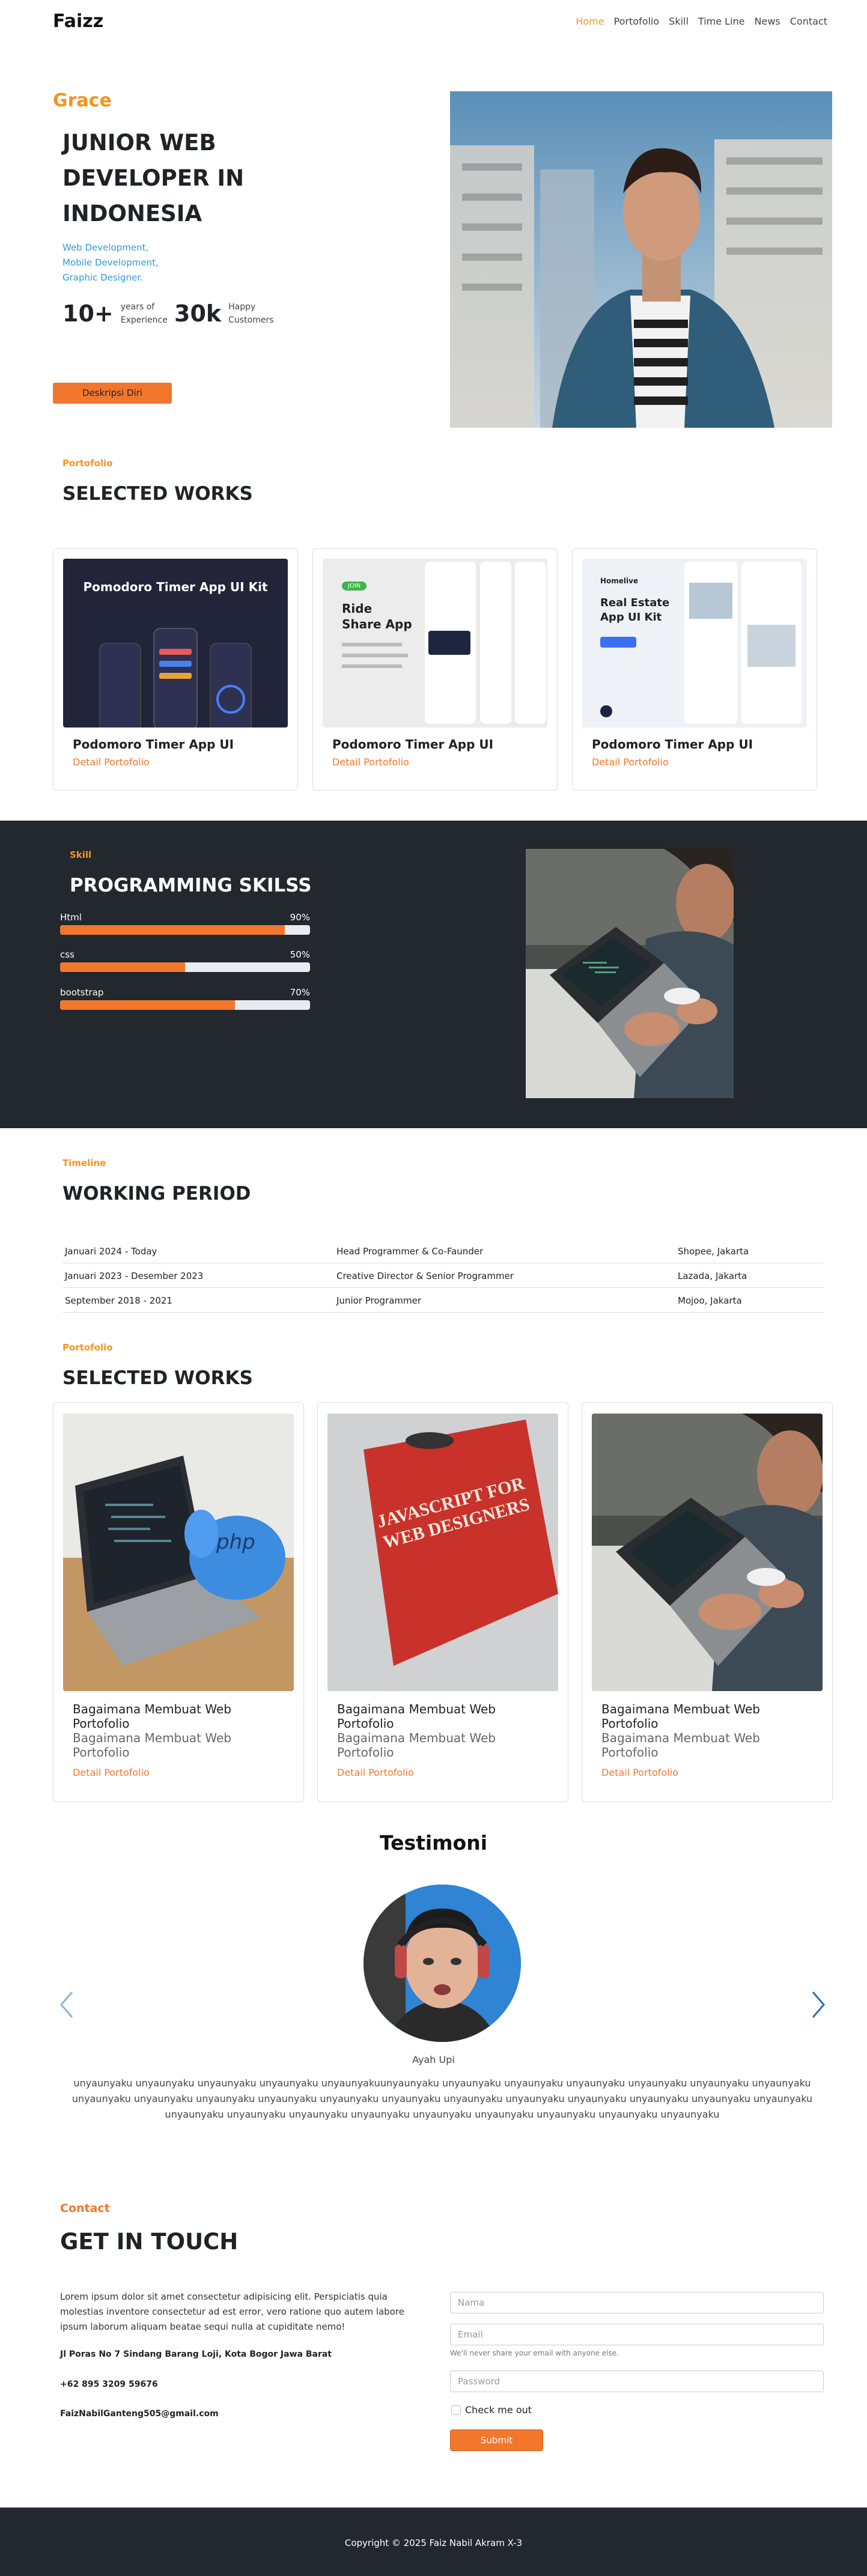 The width and height of the screenshot is (867, 2576). Describe the element at coordinates (85, 2208) in the screenshot. I see `contact-tag: Contact` at that location.